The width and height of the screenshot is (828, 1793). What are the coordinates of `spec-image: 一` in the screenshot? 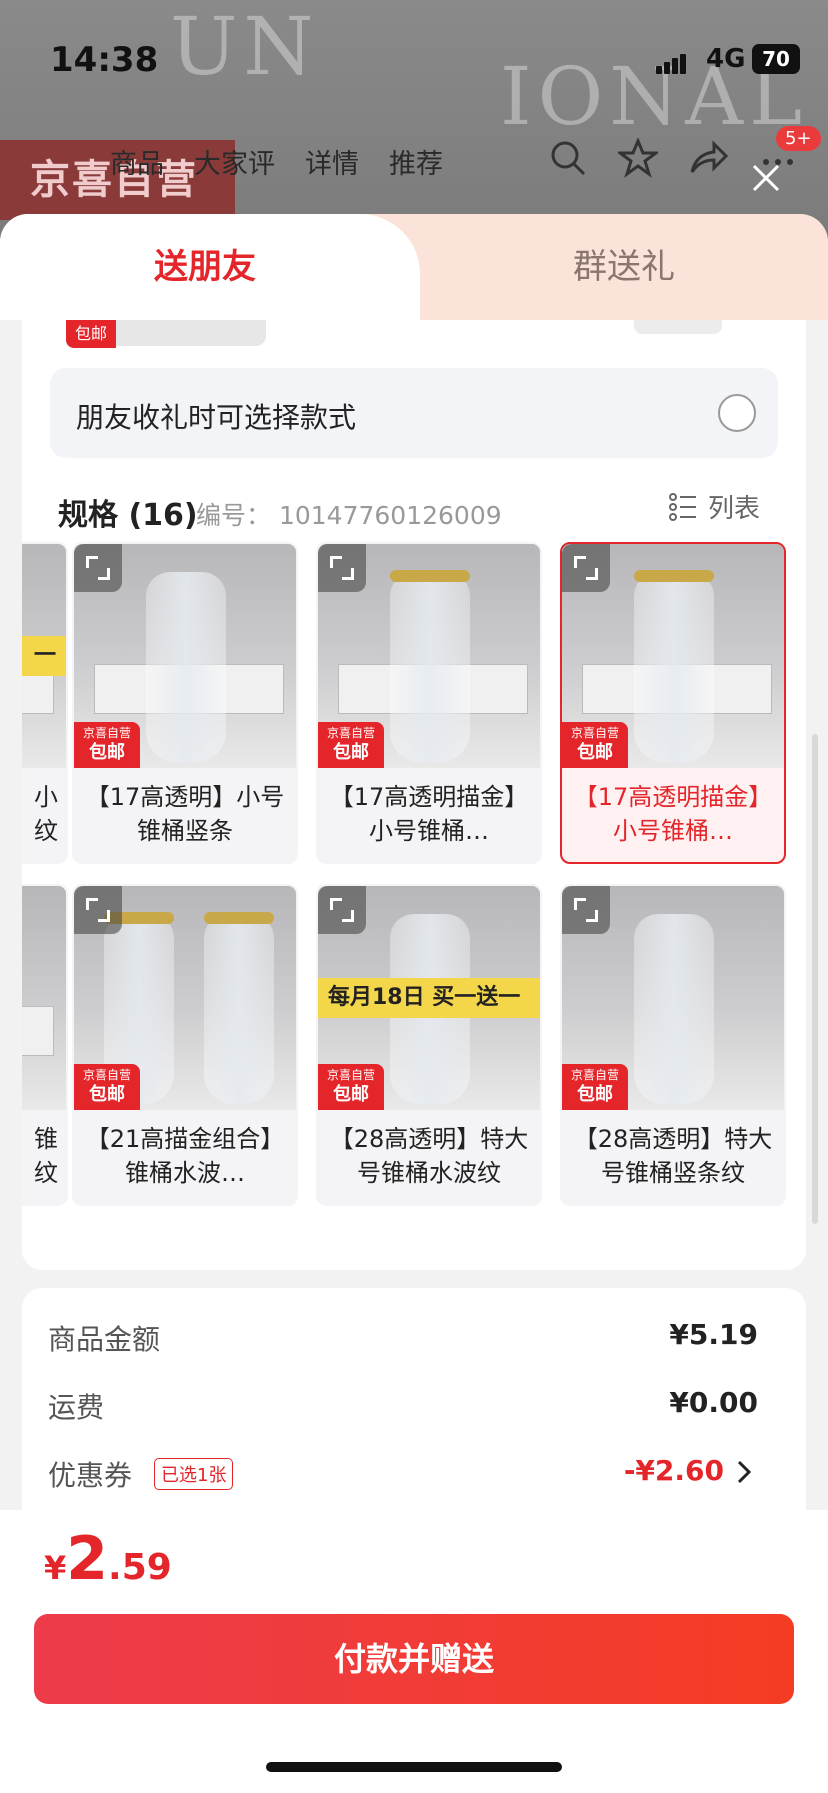 It's located at (44, 656).